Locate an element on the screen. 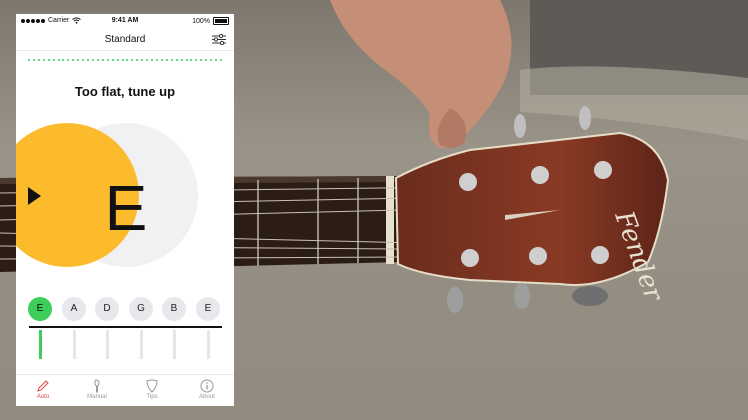 The image size is (748, 420). info-icon is located at coordinates (207, 386).